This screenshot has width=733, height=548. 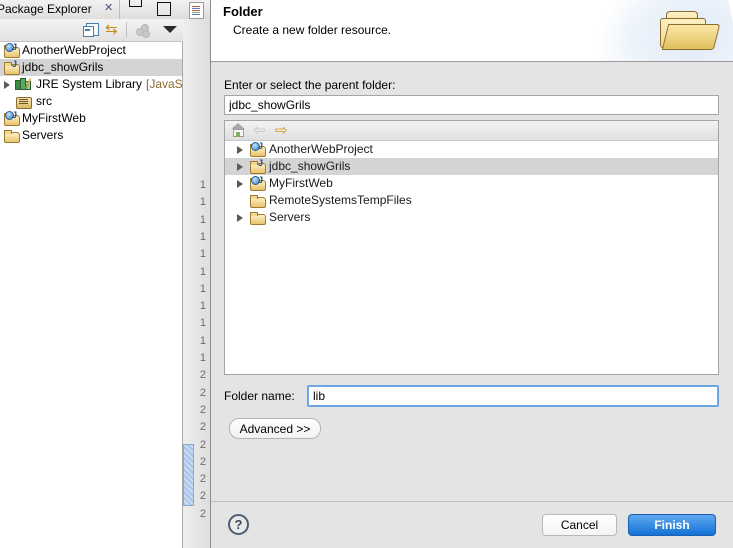 I want to click on parent-folder-input, so click(x=471, y=105).